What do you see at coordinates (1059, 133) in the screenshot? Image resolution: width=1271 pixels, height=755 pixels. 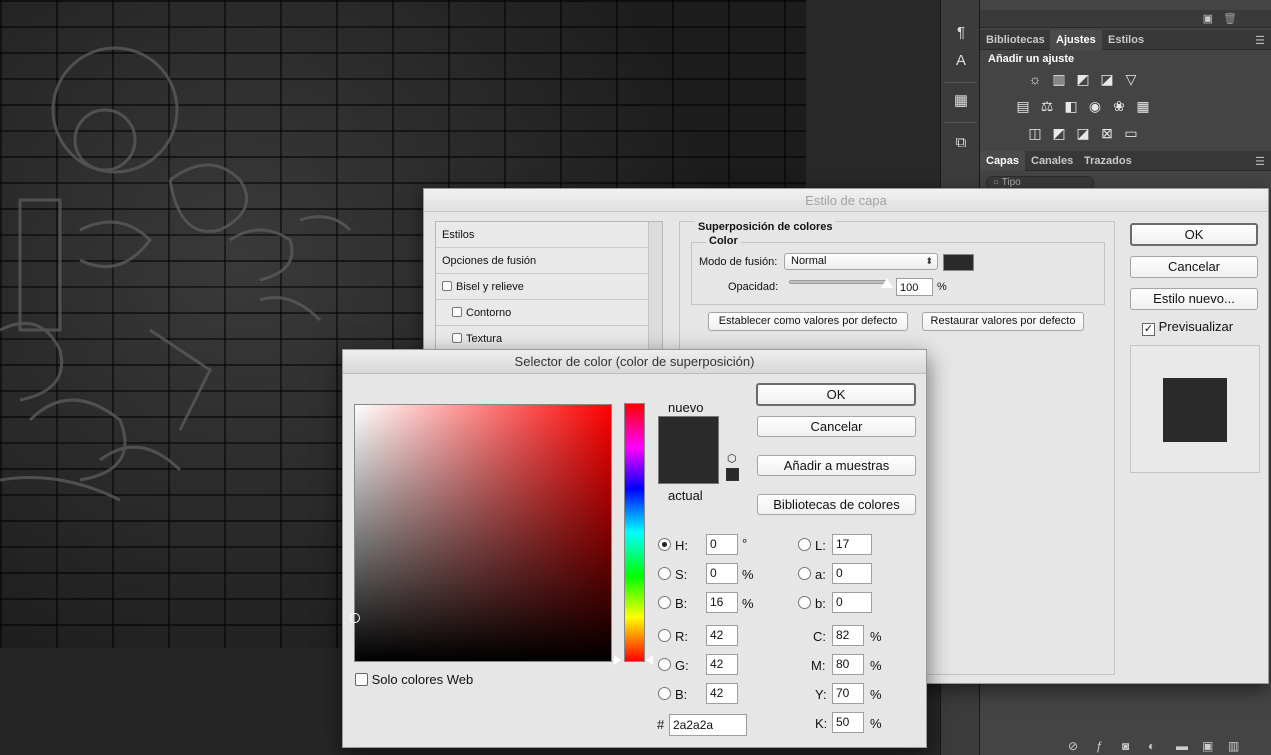 I see `posterize-icon: ◩` at bounding box center [1059, 133].